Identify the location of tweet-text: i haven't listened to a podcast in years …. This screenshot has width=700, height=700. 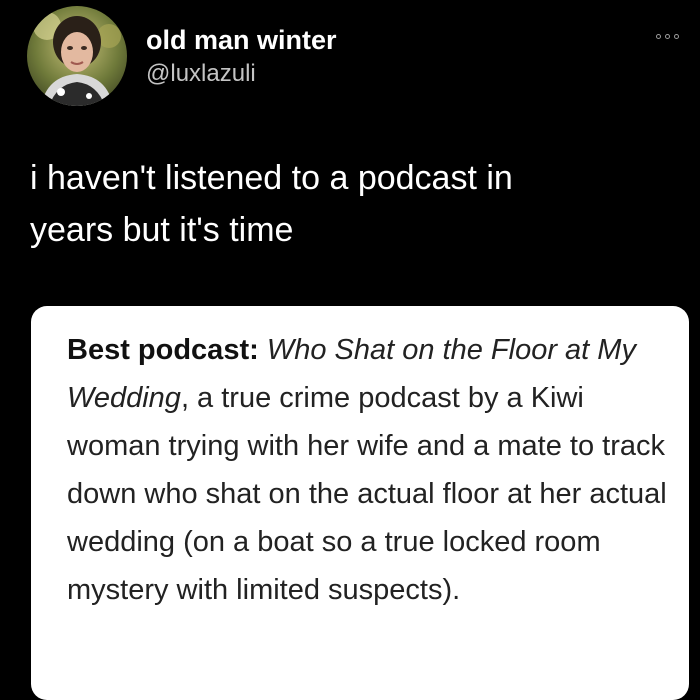
(350, 204).